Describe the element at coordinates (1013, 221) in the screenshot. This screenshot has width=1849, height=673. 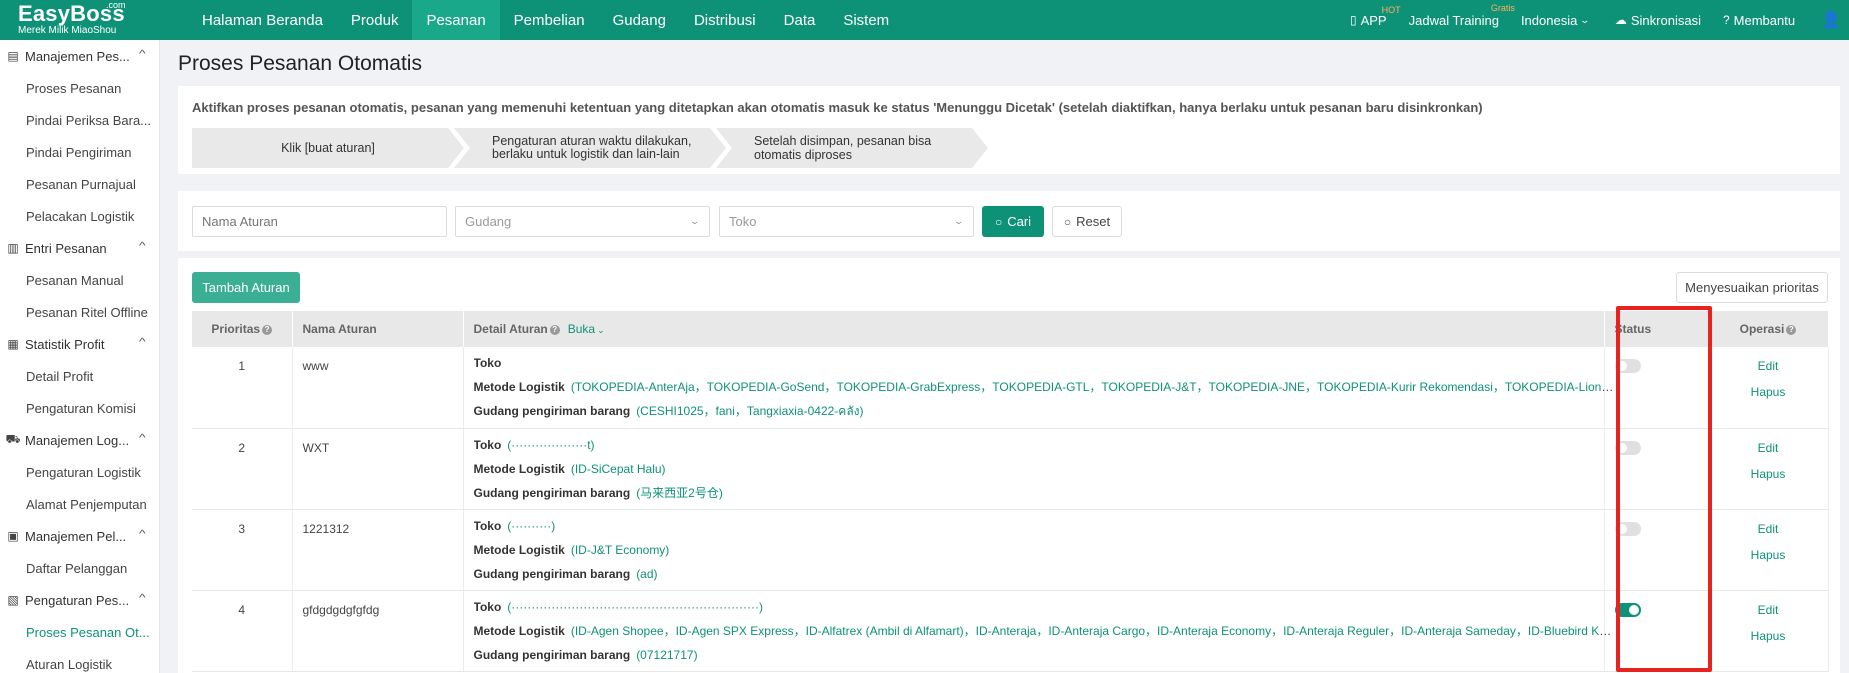
I see `search-button: ○ Cari` at that location.